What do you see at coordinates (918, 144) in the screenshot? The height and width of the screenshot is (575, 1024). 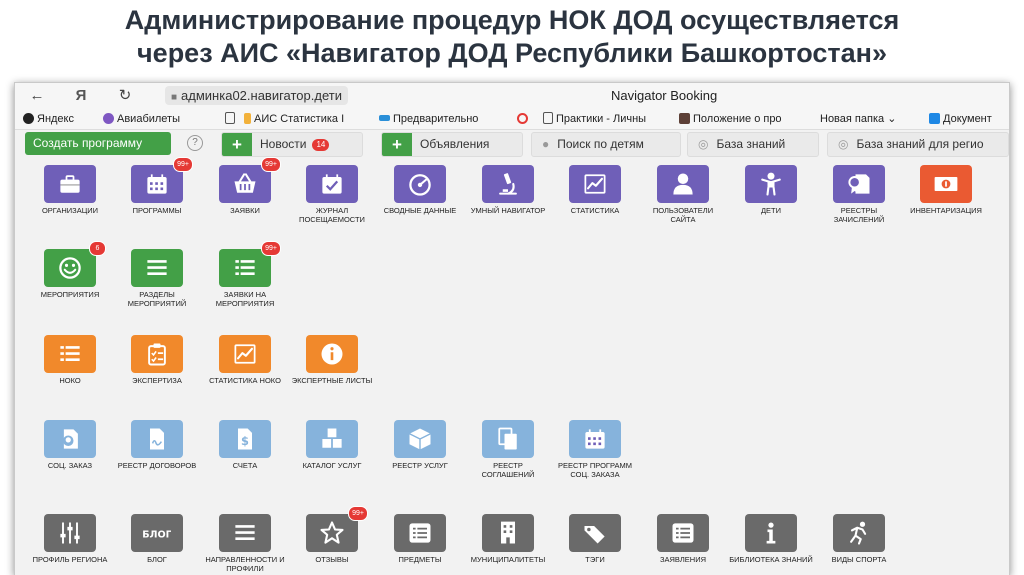 I see `knowledge-base-regions-button: ◎ База знаний для регио` at bounding box center [918, 144].